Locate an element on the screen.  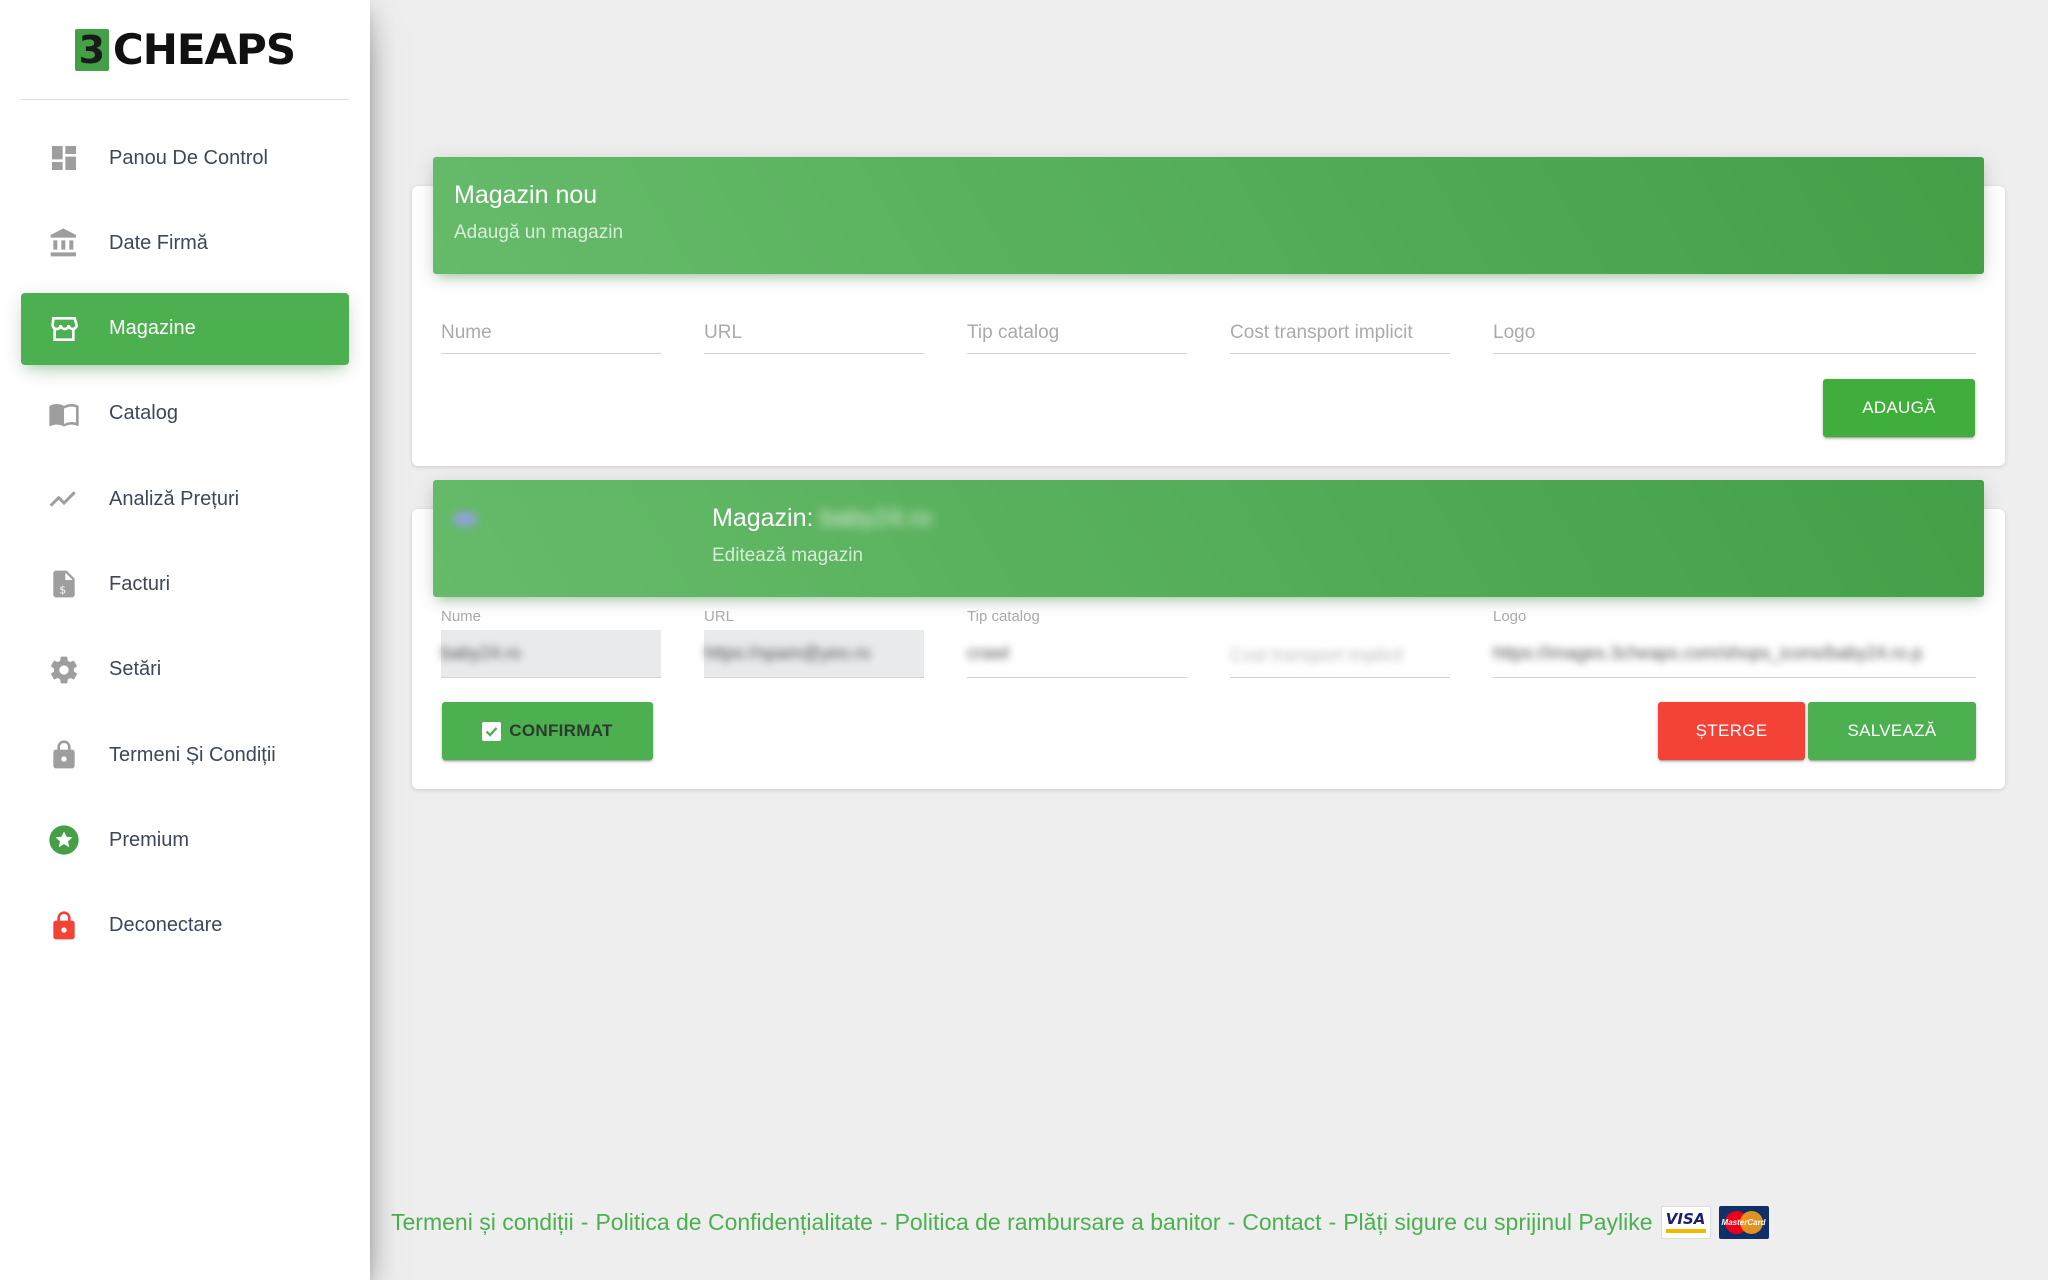
star-icon is located at coordinates (64, 840).